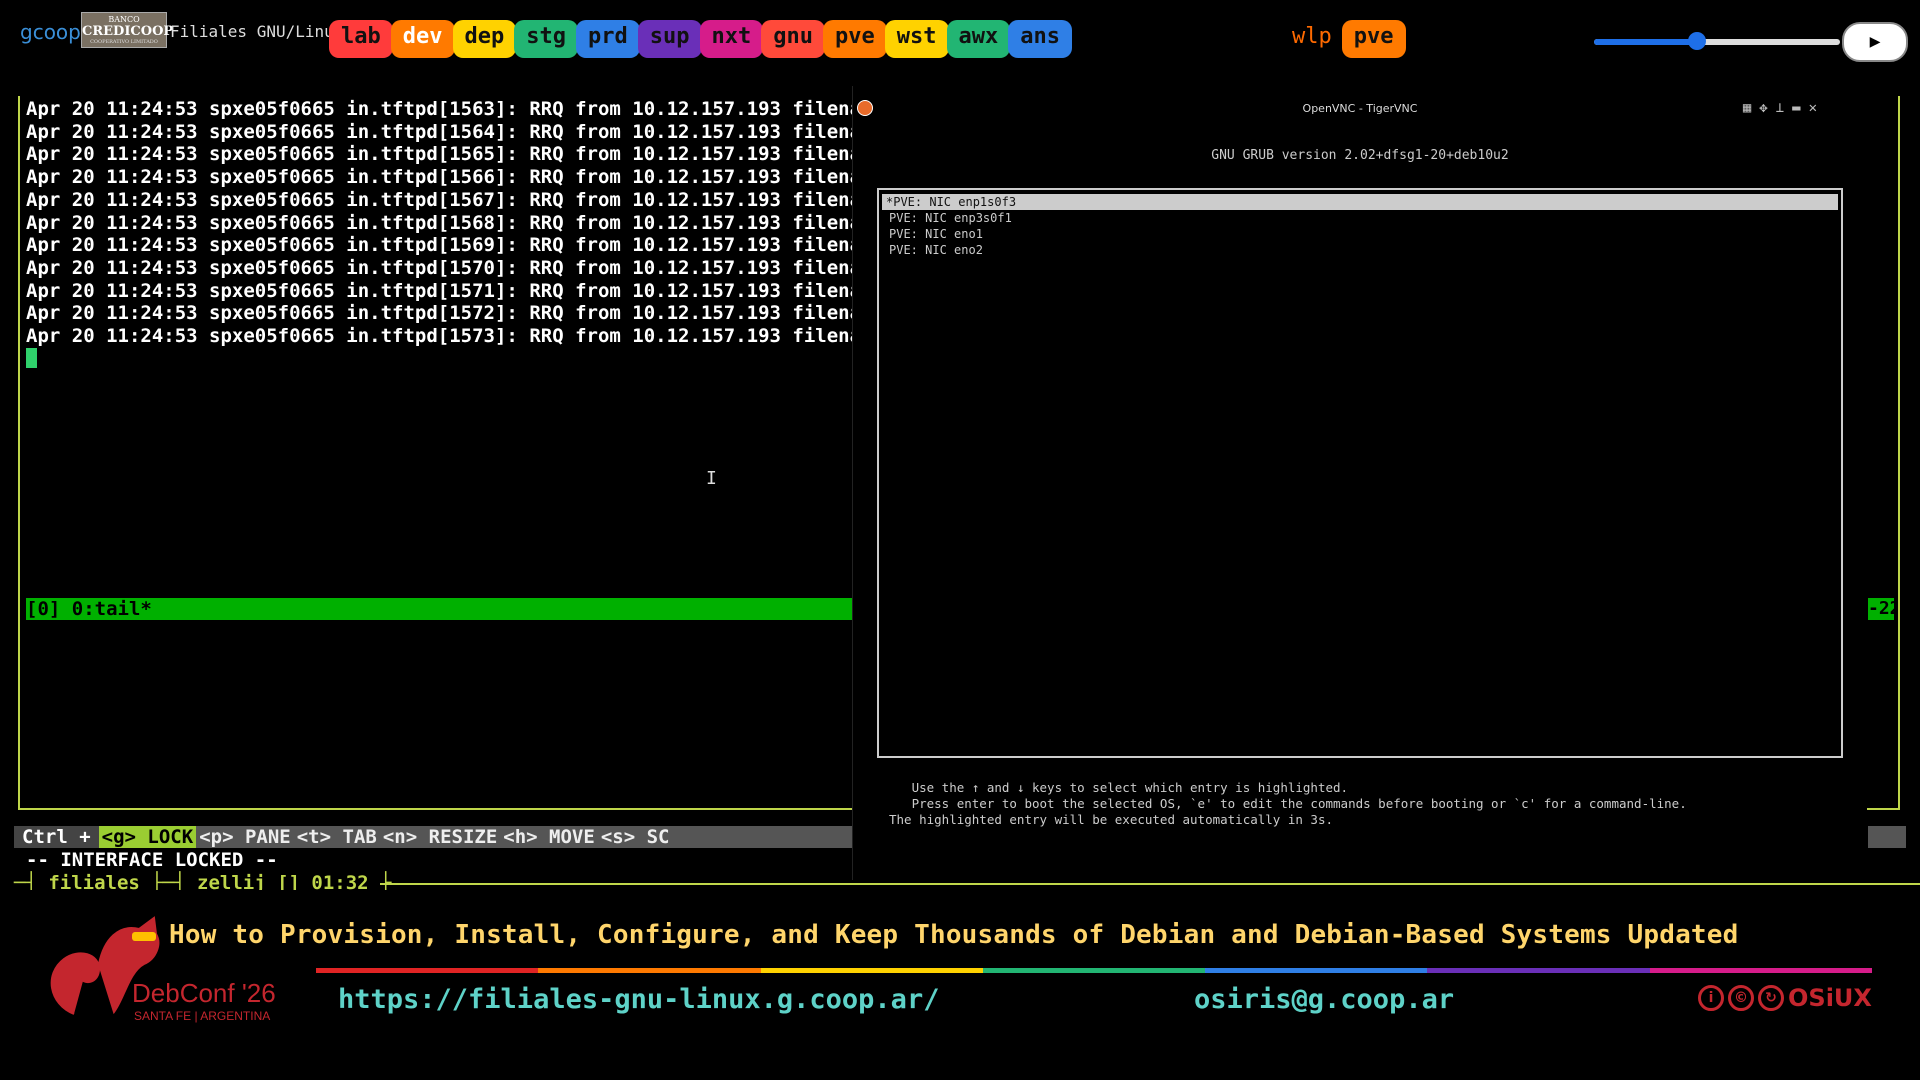  I want to click on tile-icon: ▦, so click(1747, 108).